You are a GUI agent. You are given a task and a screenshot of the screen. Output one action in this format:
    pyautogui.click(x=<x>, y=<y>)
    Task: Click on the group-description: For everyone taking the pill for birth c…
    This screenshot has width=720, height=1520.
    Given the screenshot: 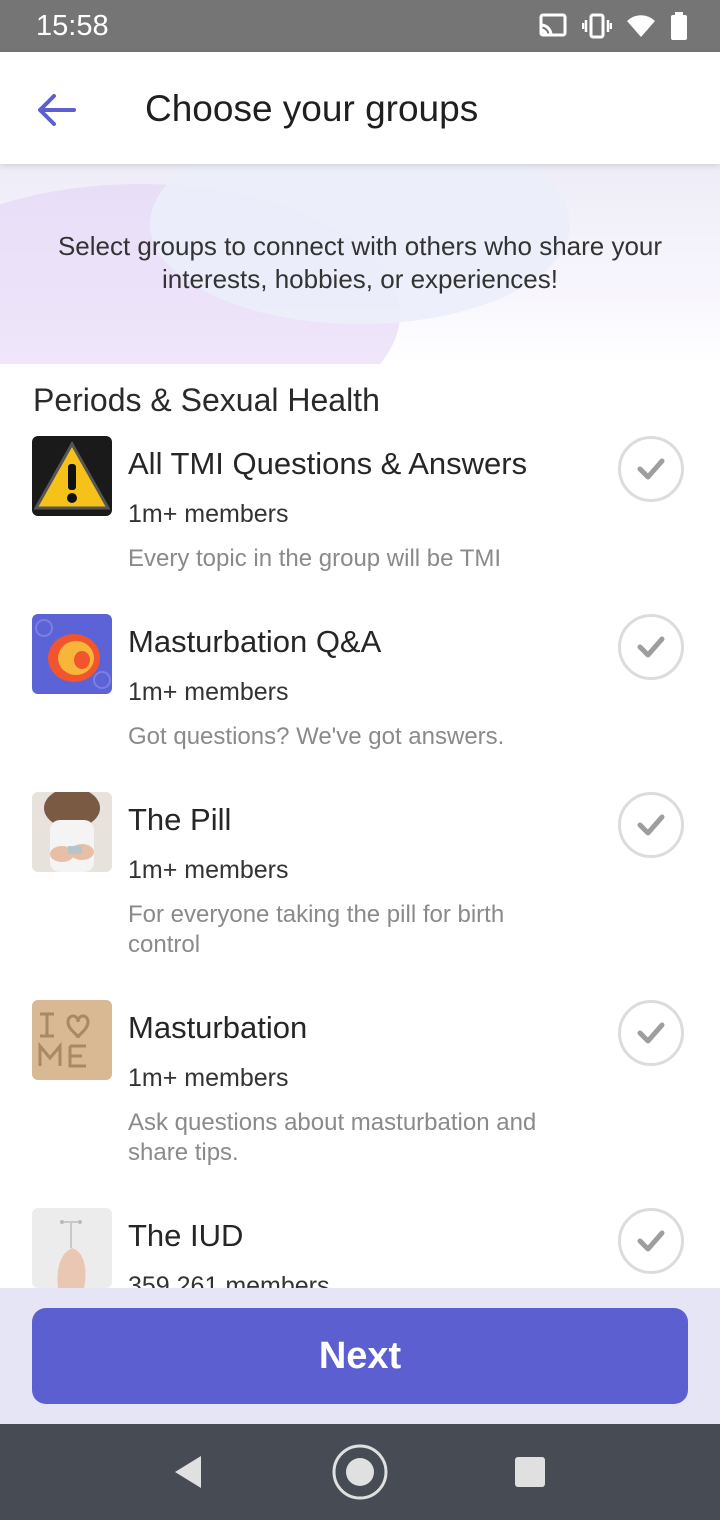 What is the action you would take?
    pyautogui.click(x=316, y=929)
    